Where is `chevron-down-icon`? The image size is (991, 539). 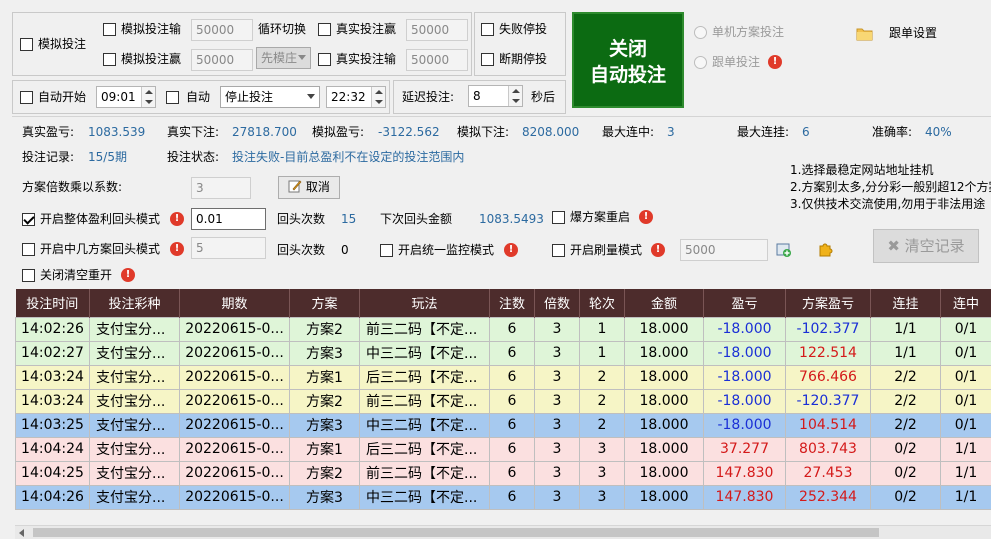
chevron-down-icon is located at coordinates (311, 96).